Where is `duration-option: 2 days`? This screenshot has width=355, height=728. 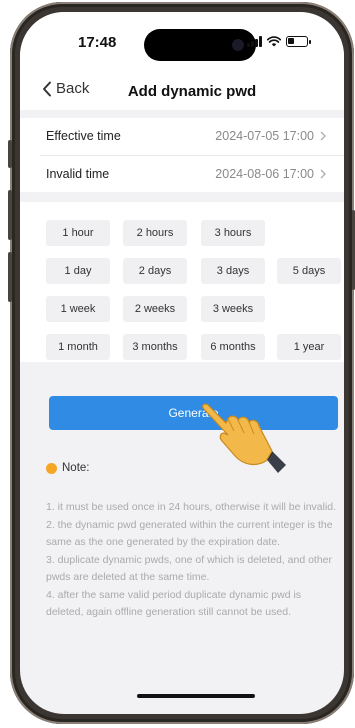 duration-option: 2 days is located at coordinates (155, 271).